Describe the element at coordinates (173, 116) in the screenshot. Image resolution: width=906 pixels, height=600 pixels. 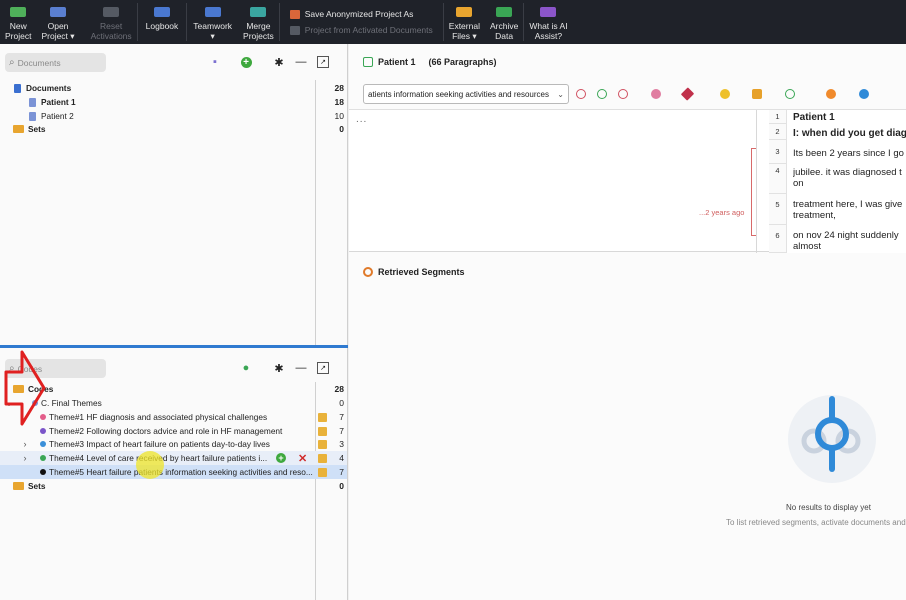
I see `tree-document-patient-2: Patient 2 10` at that location.